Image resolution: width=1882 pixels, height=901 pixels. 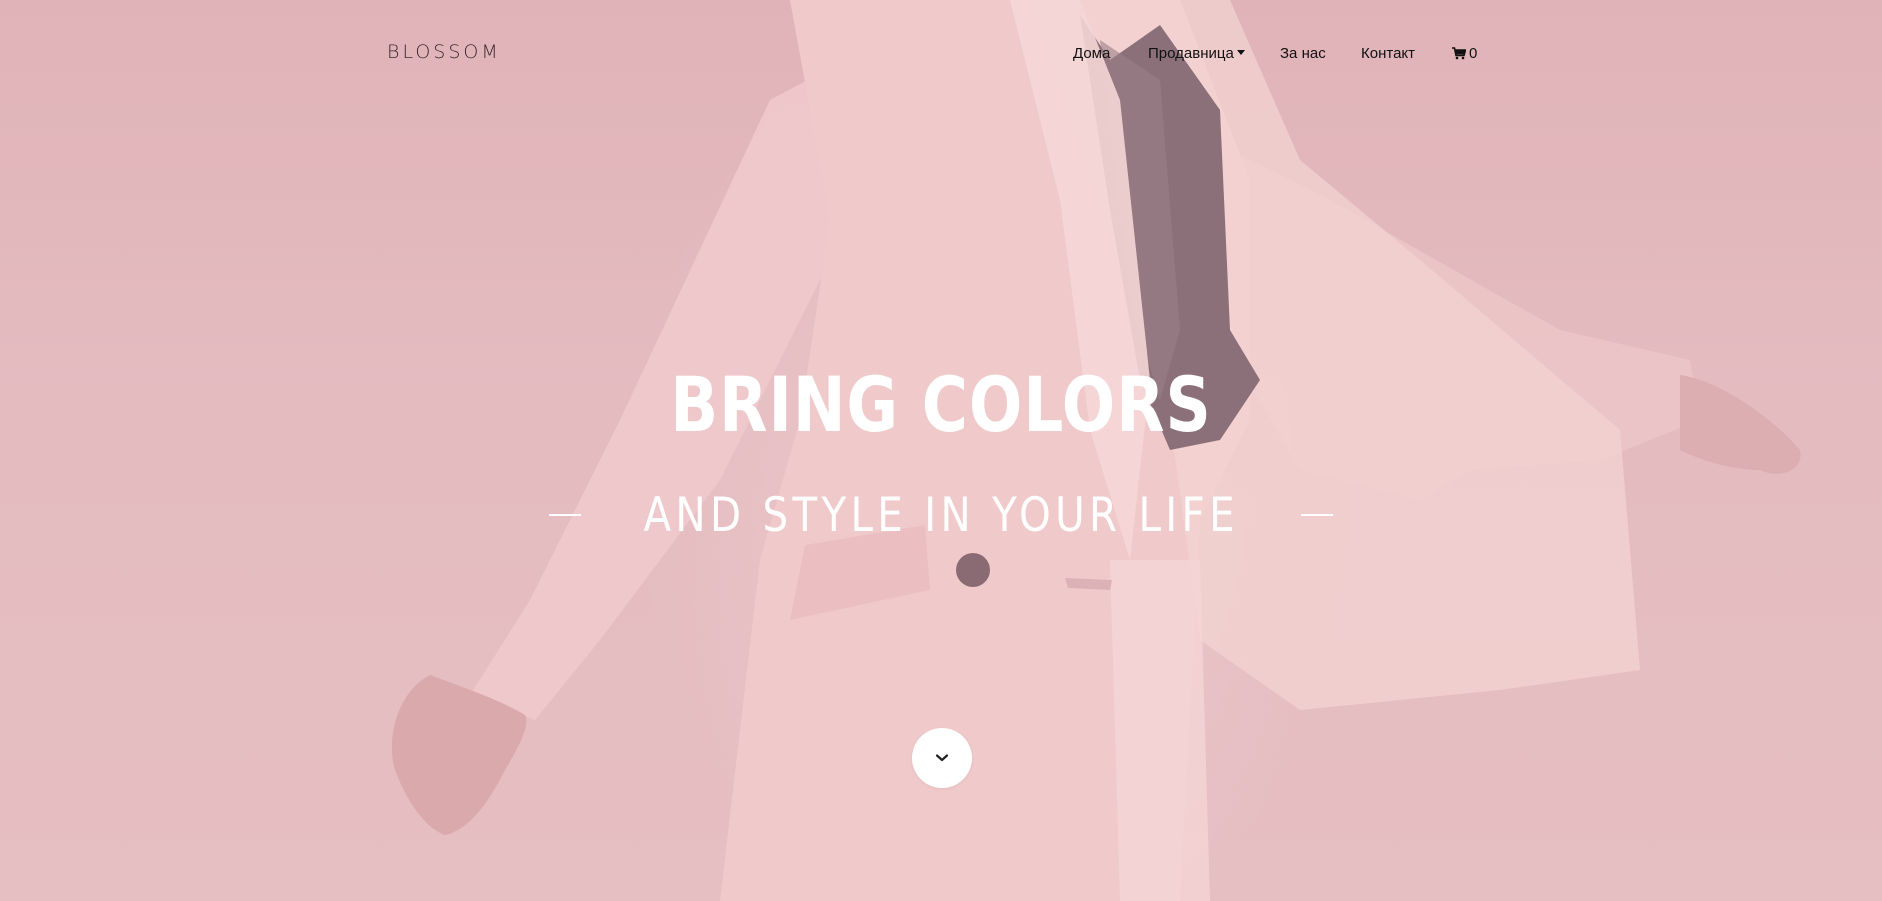 I want to click on cart-link: 0, so click(x=1464, y=54).